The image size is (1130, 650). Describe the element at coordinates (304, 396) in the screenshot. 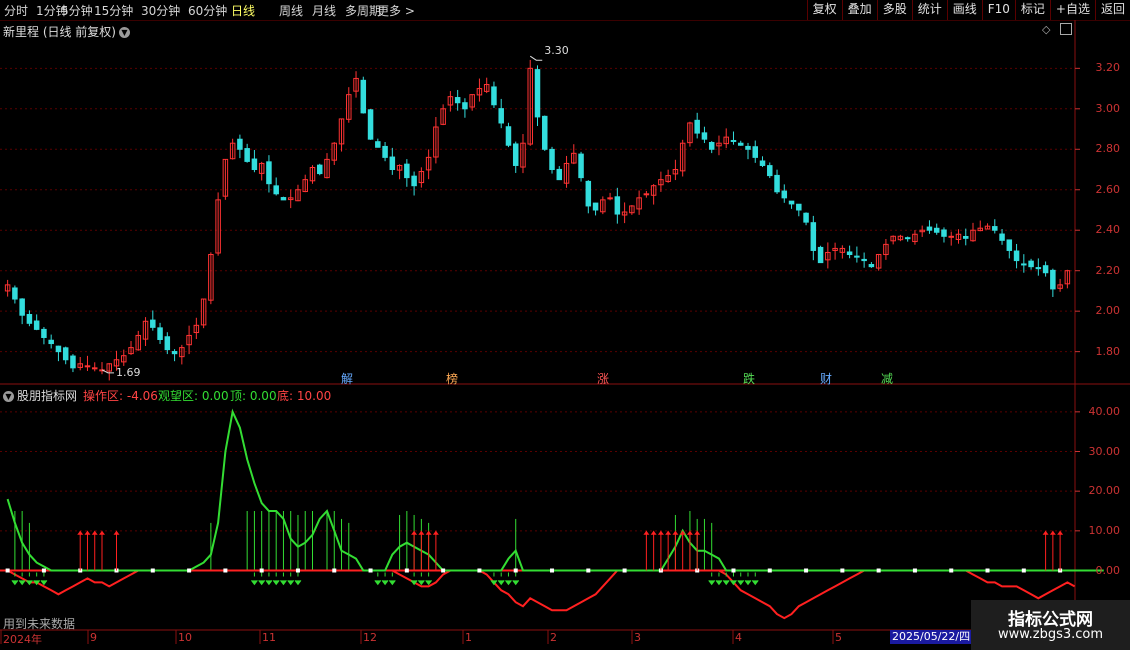

I see `bottom-value: 底: 10.00` at that location.